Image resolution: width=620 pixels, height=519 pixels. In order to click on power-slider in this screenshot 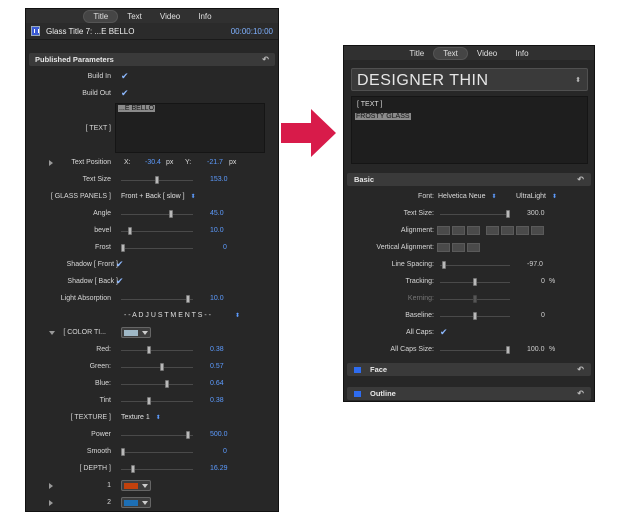, I will do `click(157, 435)`.